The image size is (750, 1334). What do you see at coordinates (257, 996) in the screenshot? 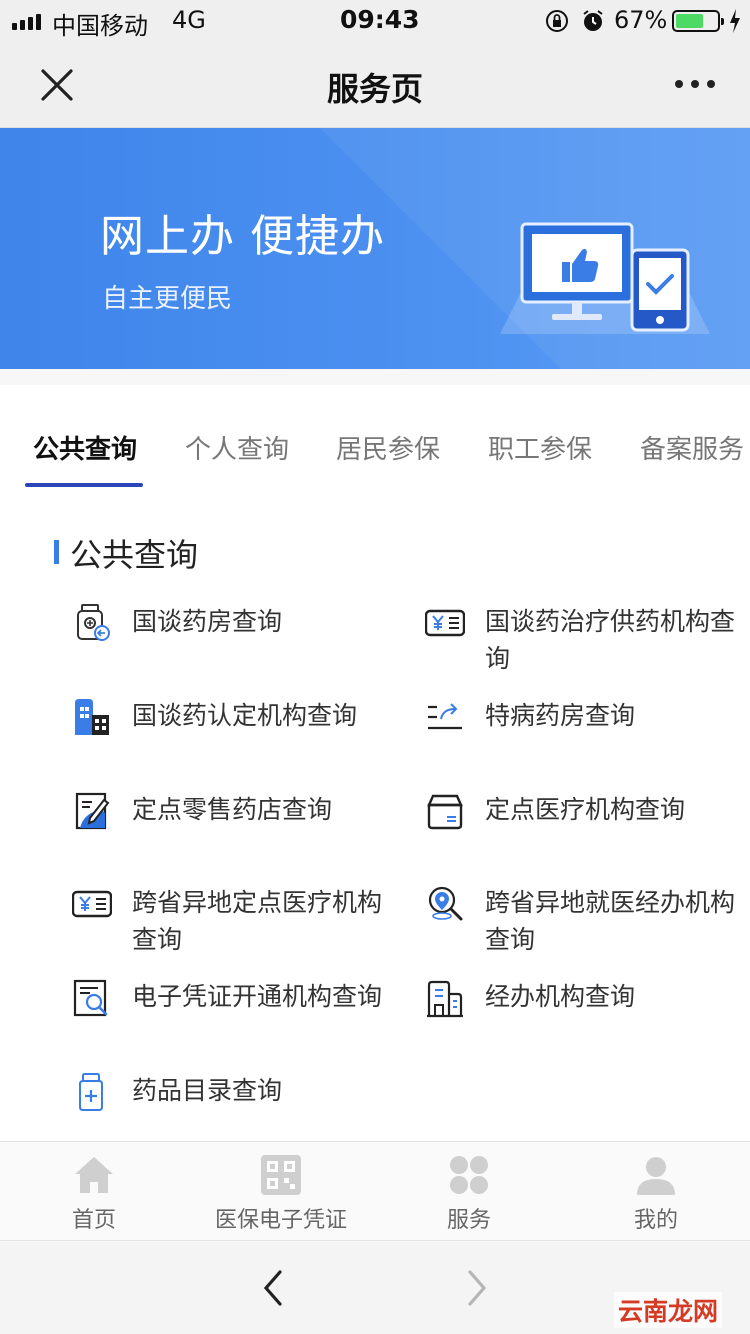
I see `service-item-label: 电子凭证开通机构查询` at bounding box center [257, 996].